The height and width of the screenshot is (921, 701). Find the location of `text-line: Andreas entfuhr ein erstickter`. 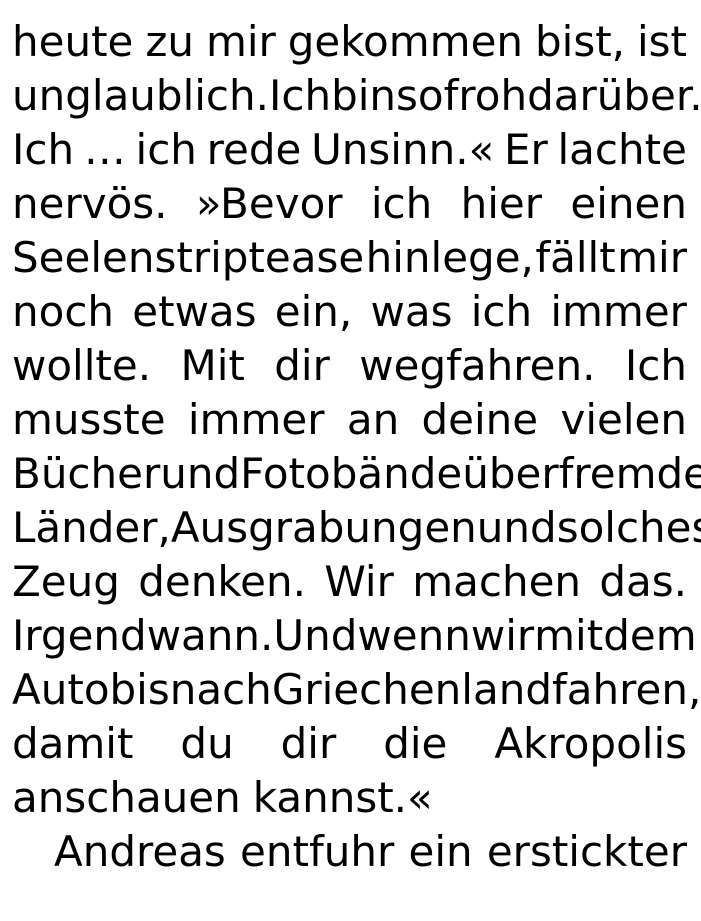

text-line: Andreas entfuhr ein erstickter is located at coordinates (370, 852).